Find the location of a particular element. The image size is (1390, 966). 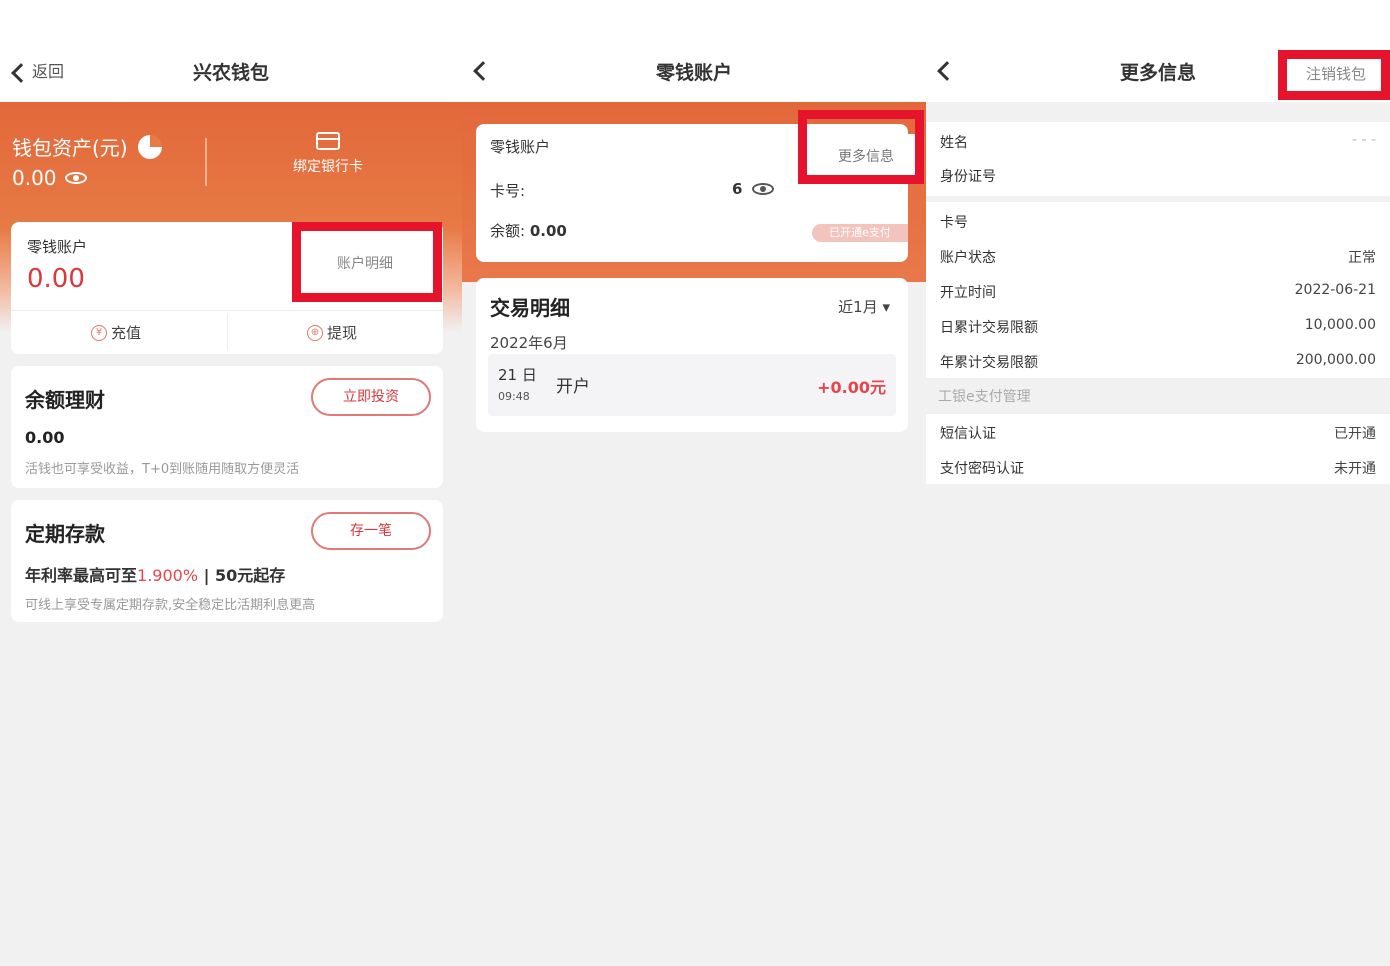

balance-wealth-card: 余额理财 立即投资 0.00 活钱也可享受收益，T+0到账随用随取方便灵活 is located at coordinates (227, 427).